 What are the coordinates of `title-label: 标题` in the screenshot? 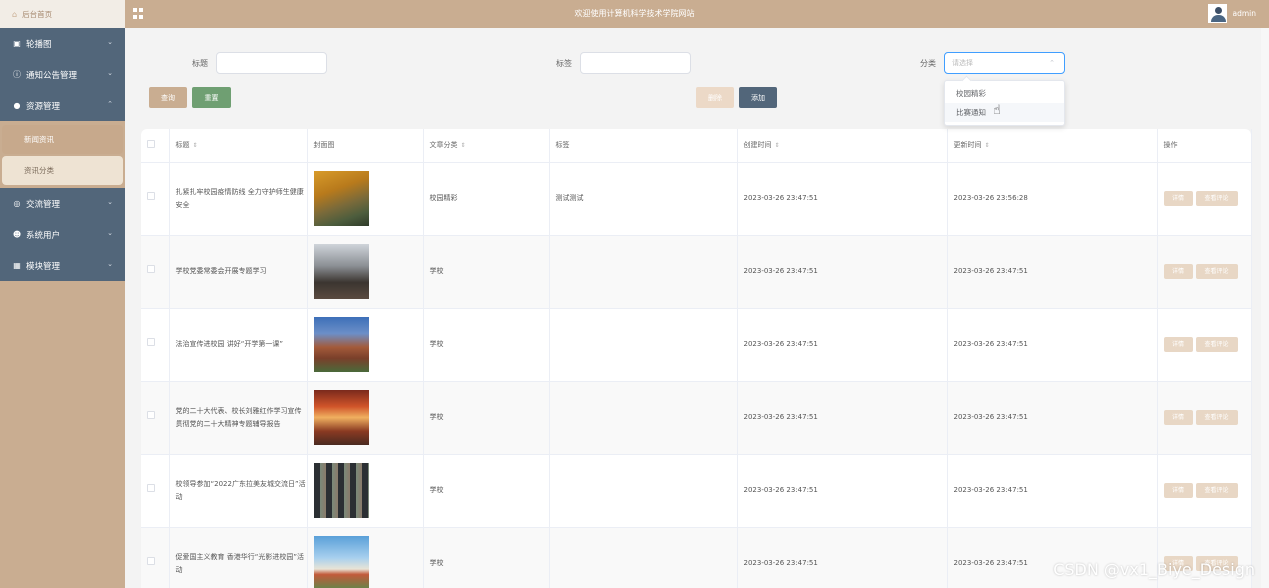 It's located at (200, 63).